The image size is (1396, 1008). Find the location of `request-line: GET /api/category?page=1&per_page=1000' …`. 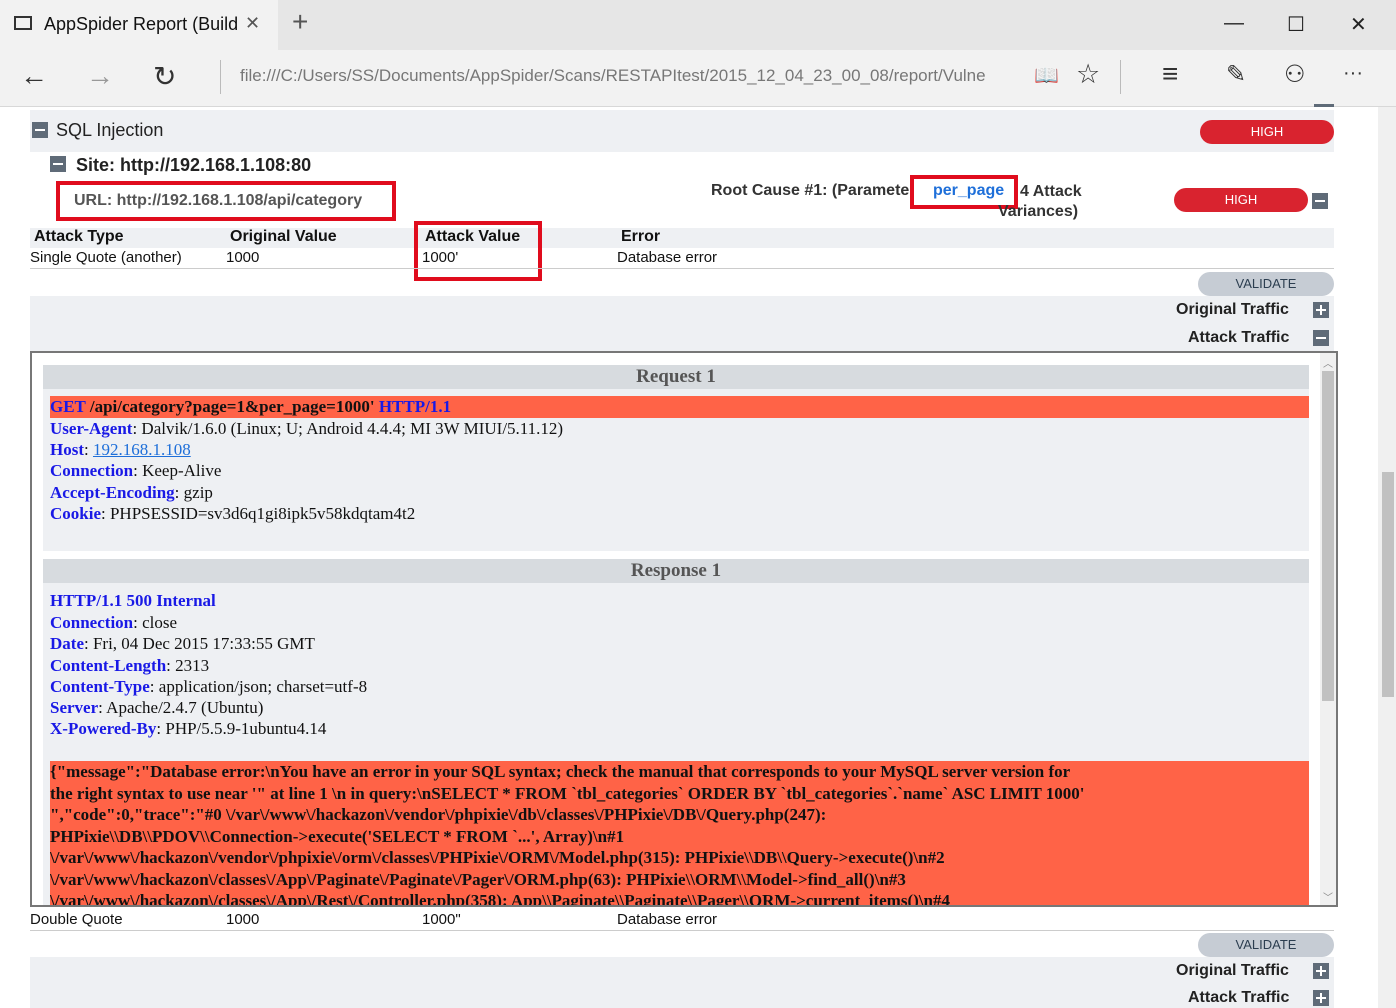

request-line: GET /api/category?page=1&per_page=1000' … is located at coordinates (679, 407).